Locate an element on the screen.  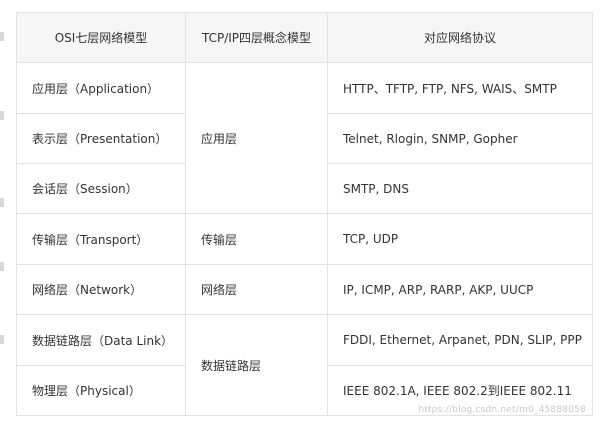
protocols-cell: SMTP, DNS is located at coordinates (460, 188).